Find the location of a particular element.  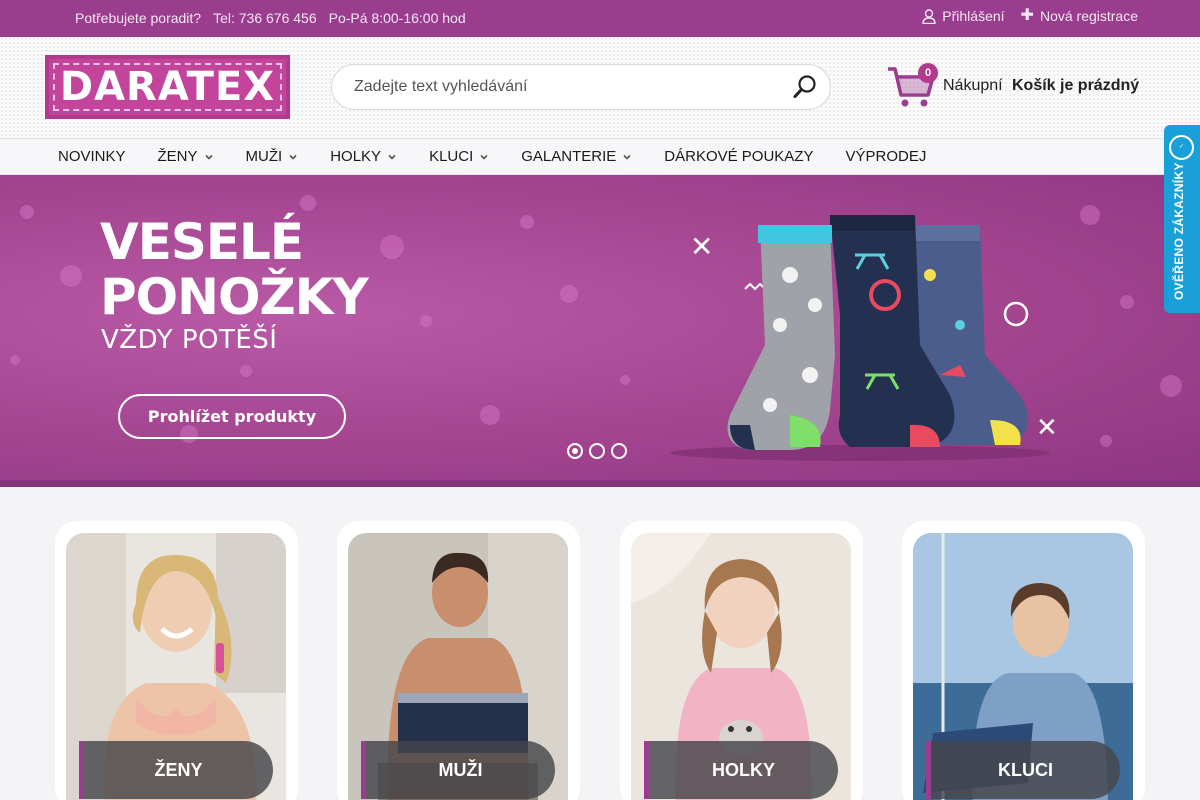

cart-count-badge: 0 is located at coordinates (928, 73).